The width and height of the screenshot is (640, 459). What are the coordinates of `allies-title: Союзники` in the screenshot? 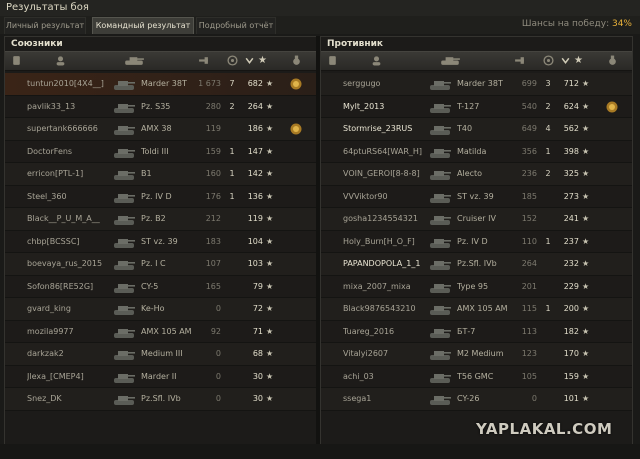 It's located at (37, 44).